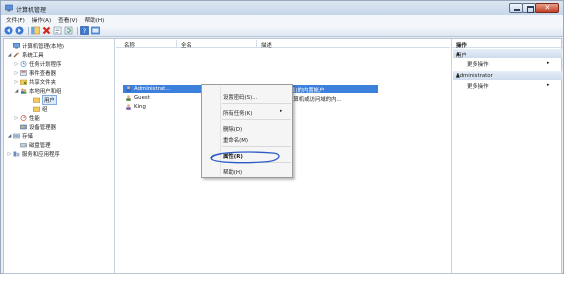  I want to click on refresh-icon, so click(68, 30).